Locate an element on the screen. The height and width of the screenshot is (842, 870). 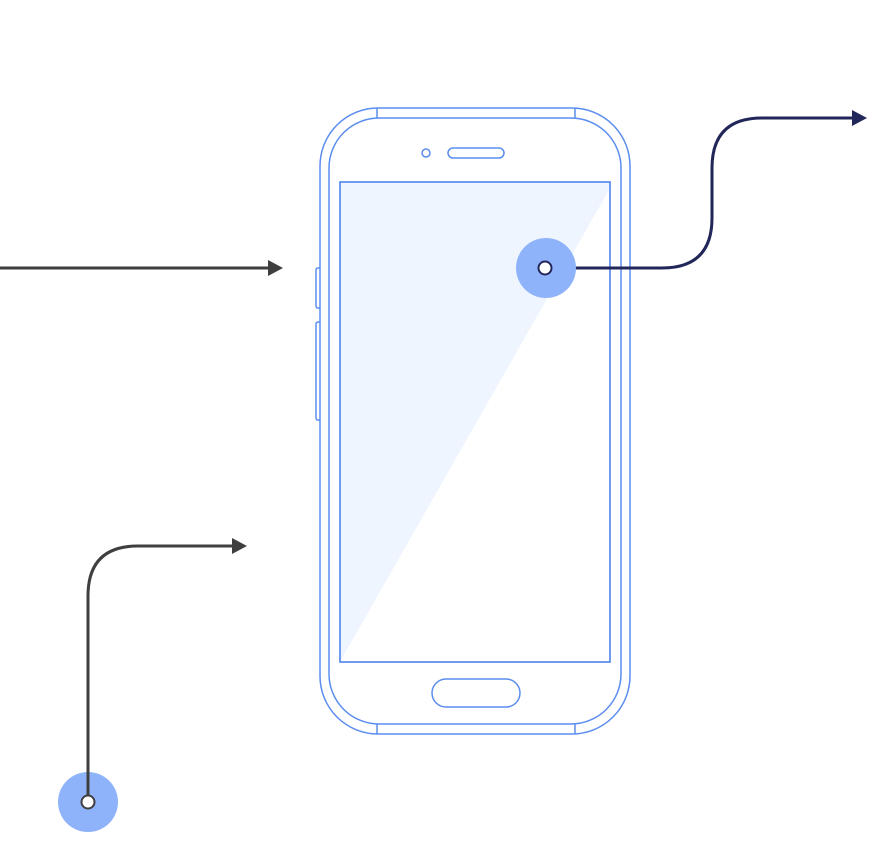
left-arrow is located at coordinates (141, 268).